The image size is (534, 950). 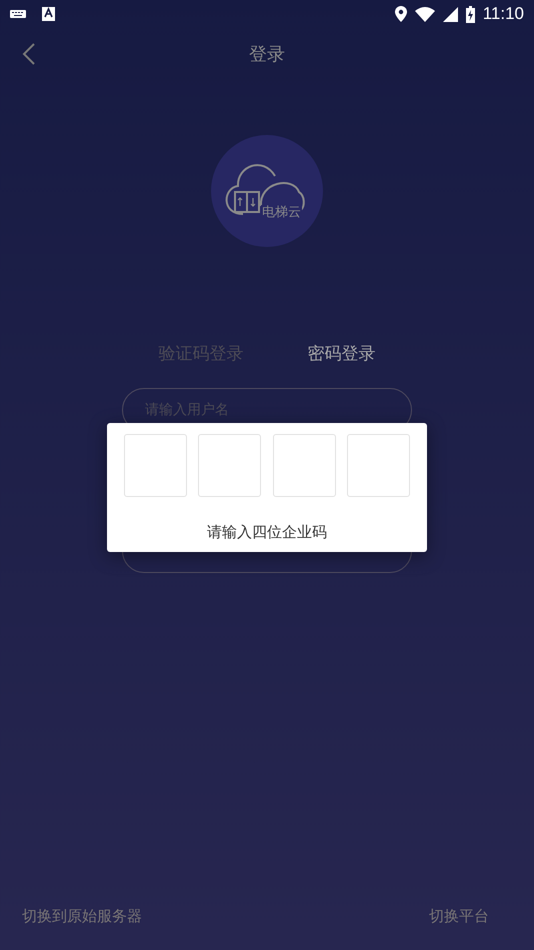 What do you see at coordinates (281, 213) in the screenshot?
I see `logo-caption: 电梯云` at bounding box center [281, 213].